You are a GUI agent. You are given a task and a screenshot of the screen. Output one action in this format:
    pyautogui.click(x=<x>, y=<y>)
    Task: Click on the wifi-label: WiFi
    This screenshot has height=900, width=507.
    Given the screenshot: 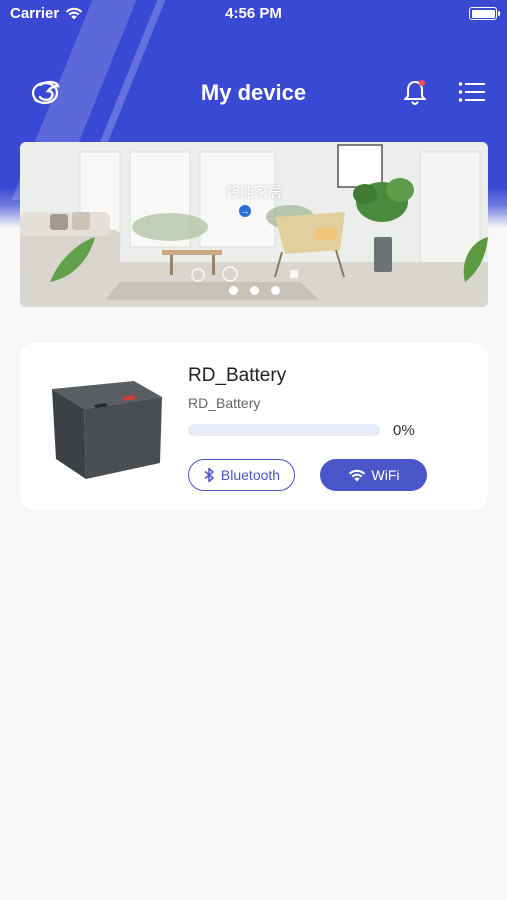 What is the action you would take?
    pyautogui.click(x=385, y=475)
    